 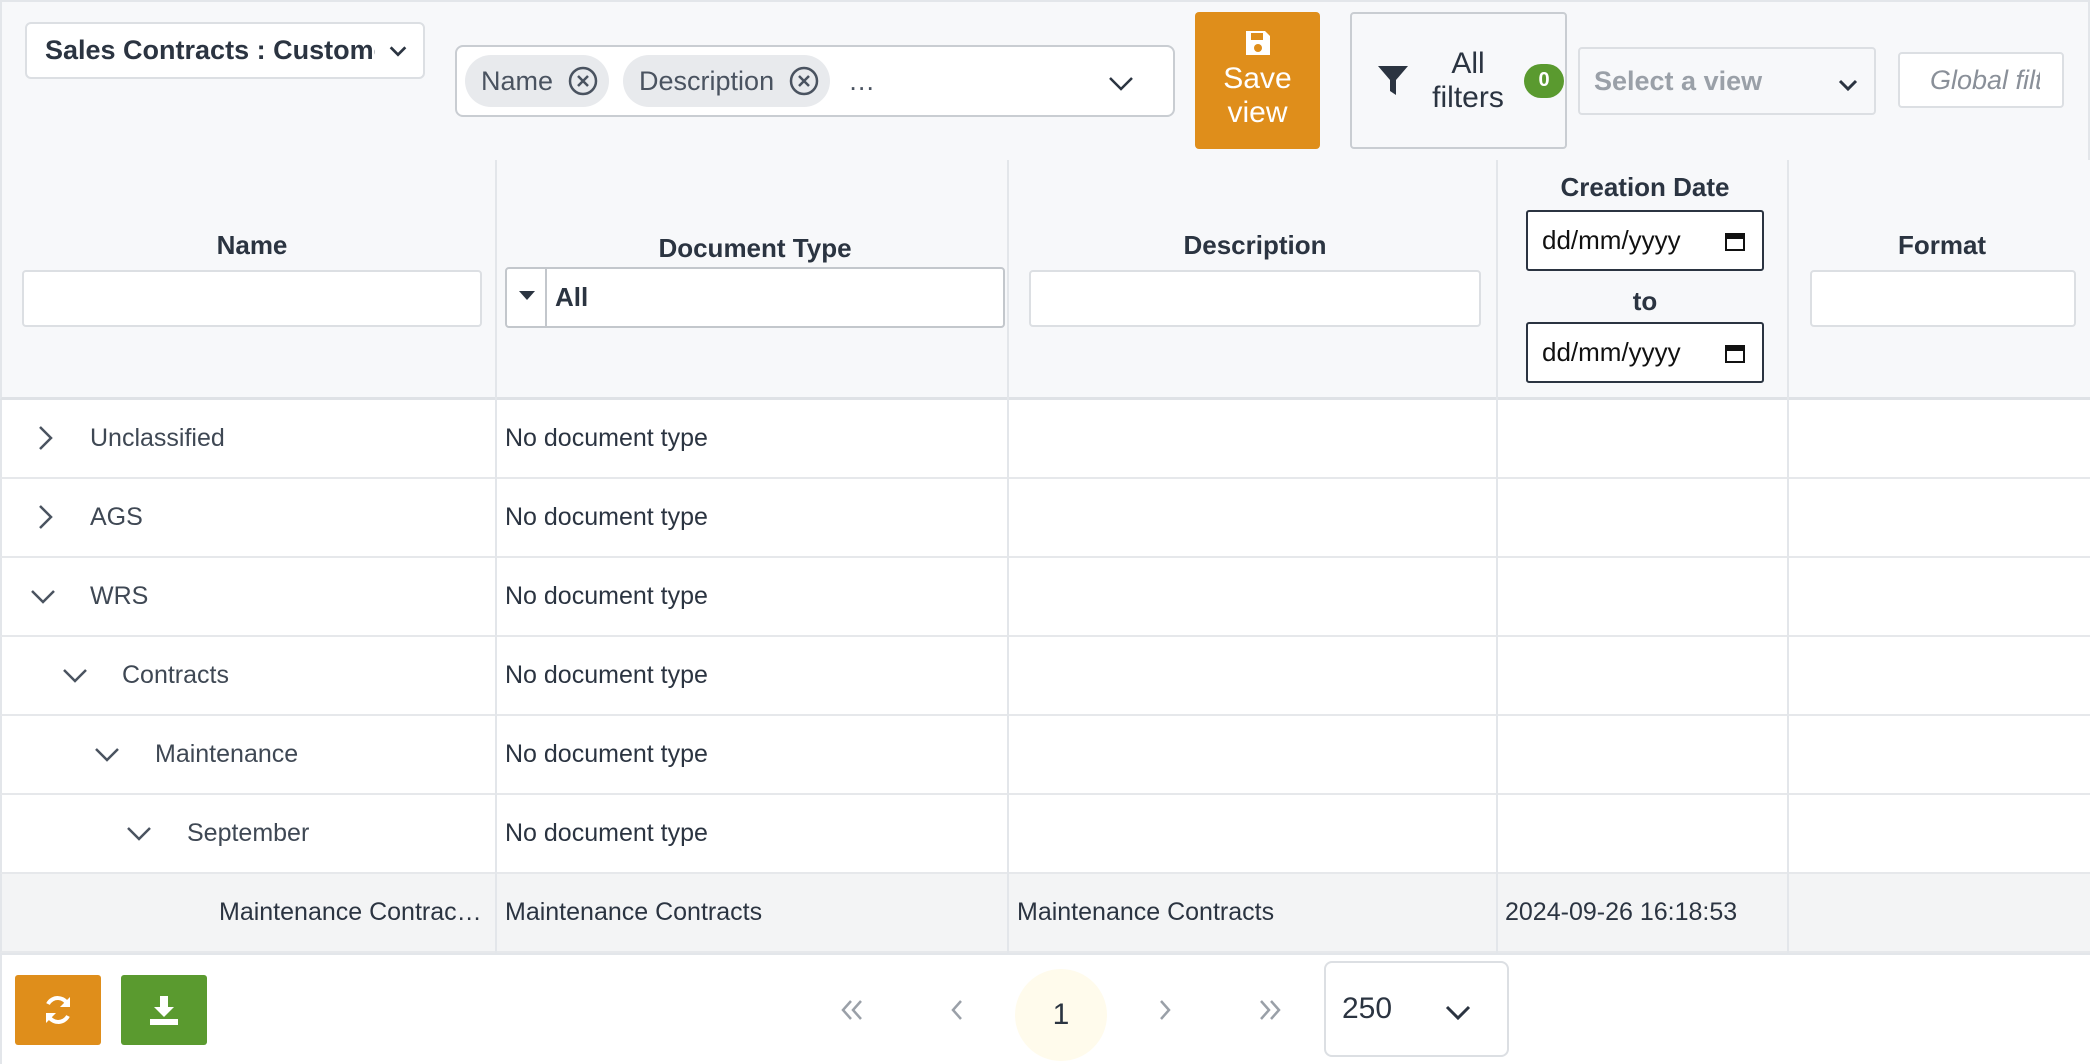 I want to click on date-to-placeholder: dd/mm/yyyy, so click(x=1611, y=352).